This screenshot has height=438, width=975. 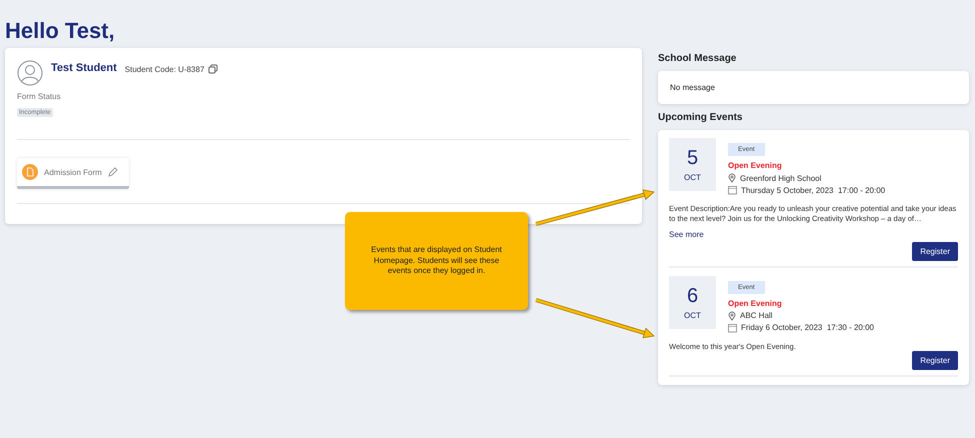 I want to click on student-code: Student Code: U-8387, so click(x=164, y=69).